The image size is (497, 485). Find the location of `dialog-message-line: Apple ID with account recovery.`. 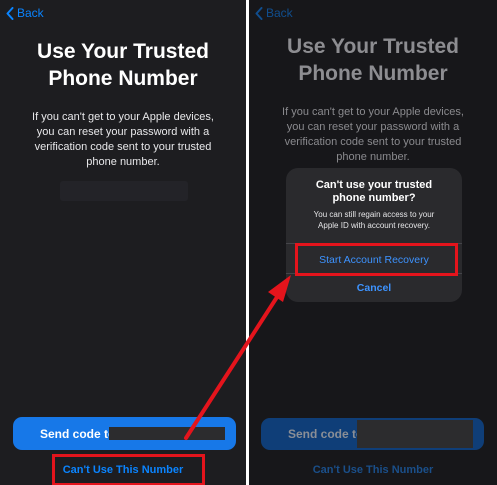

dialog-message-line: Apple ID with account recovery. is located at coordinates (374, 225).